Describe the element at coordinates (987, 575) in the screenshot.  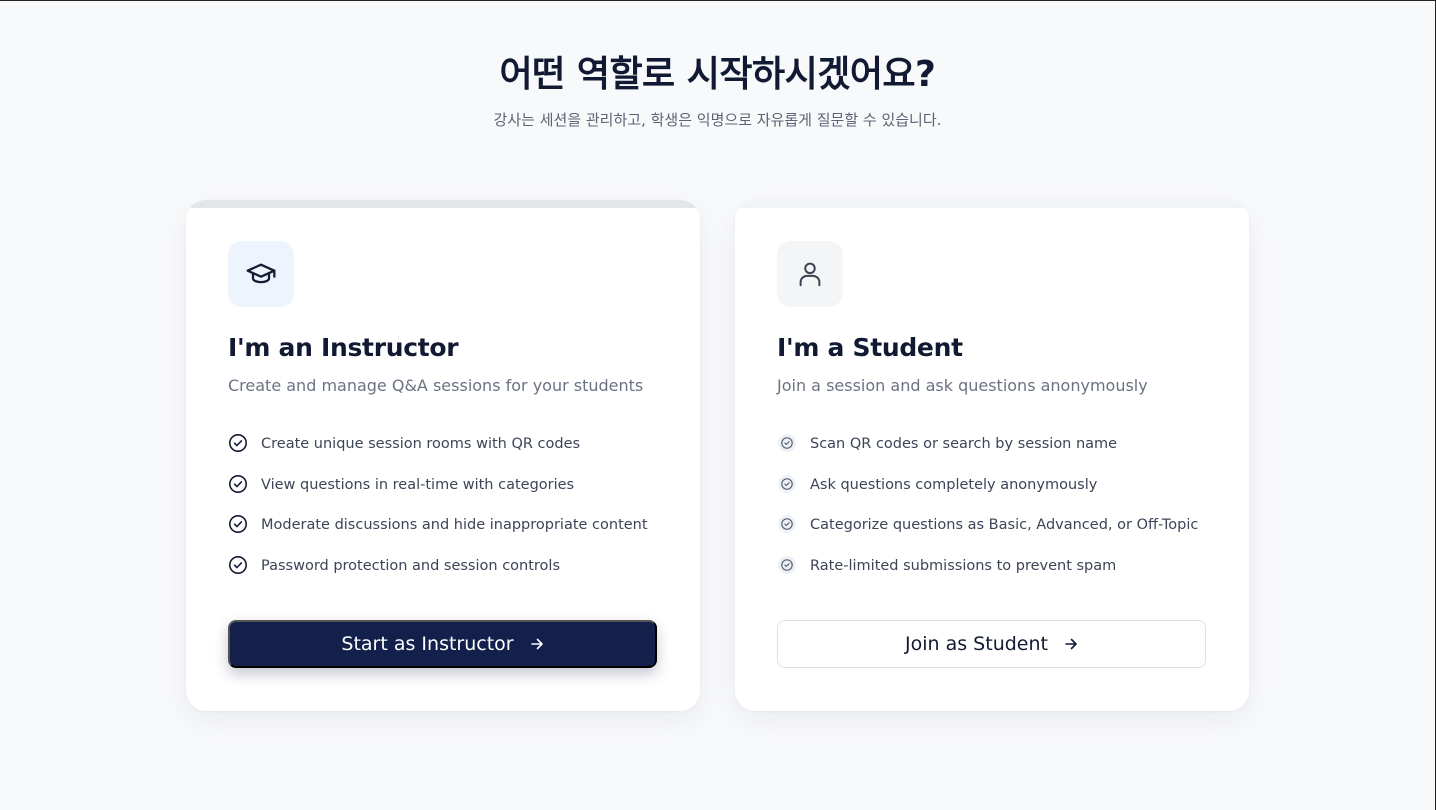
I see `list-item: Rate-limited submissions to prevent spam` at that location.